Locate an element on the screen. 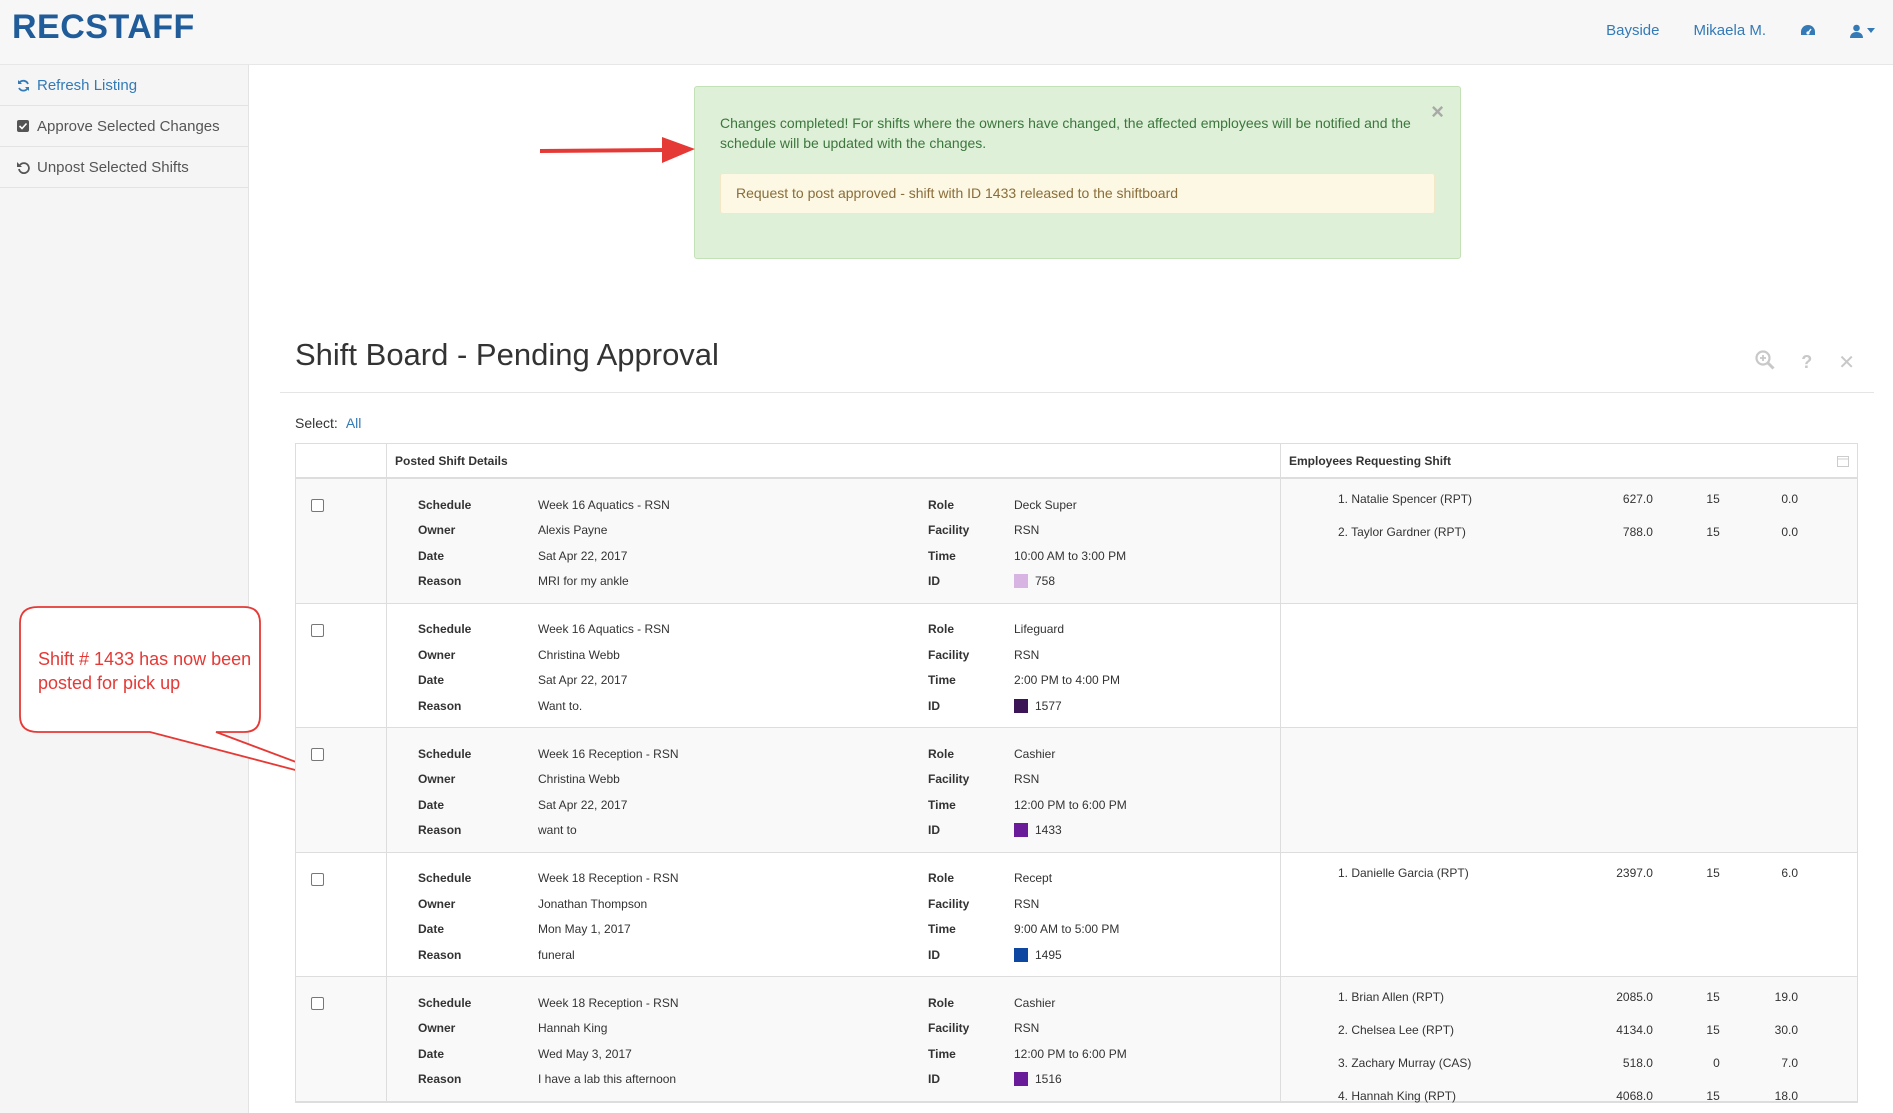 This screenshot has height=1113, width=1893. close-panel-icon: ✕ is located at coordinates (1846, 362).